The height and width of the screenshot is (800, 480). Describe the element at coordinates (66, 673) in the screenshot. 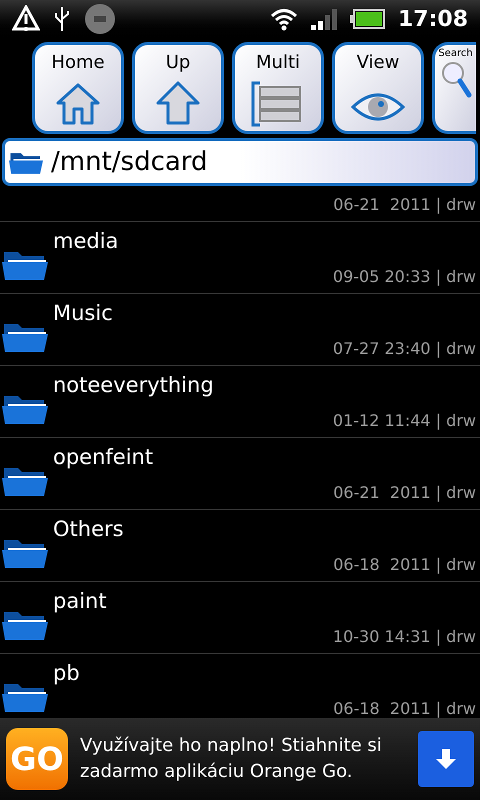

I see `file-name: pb` at that location.